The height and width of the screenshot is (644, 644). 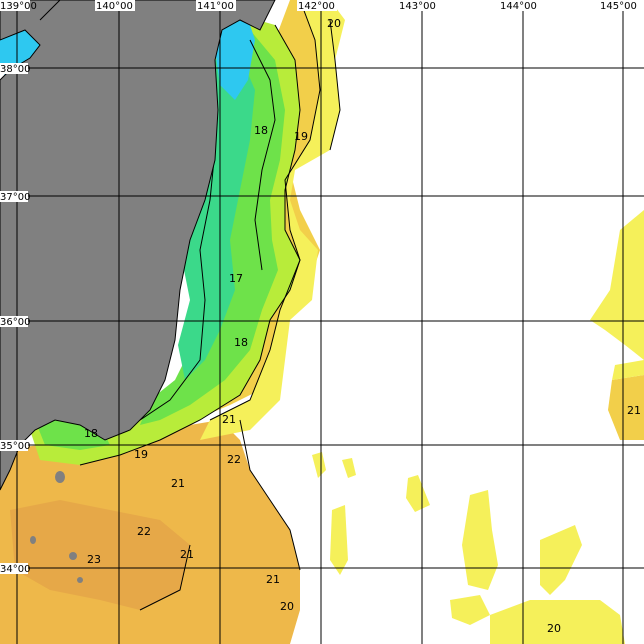 I want to click on lat-label: 36°00, so click(x=15, y=322).